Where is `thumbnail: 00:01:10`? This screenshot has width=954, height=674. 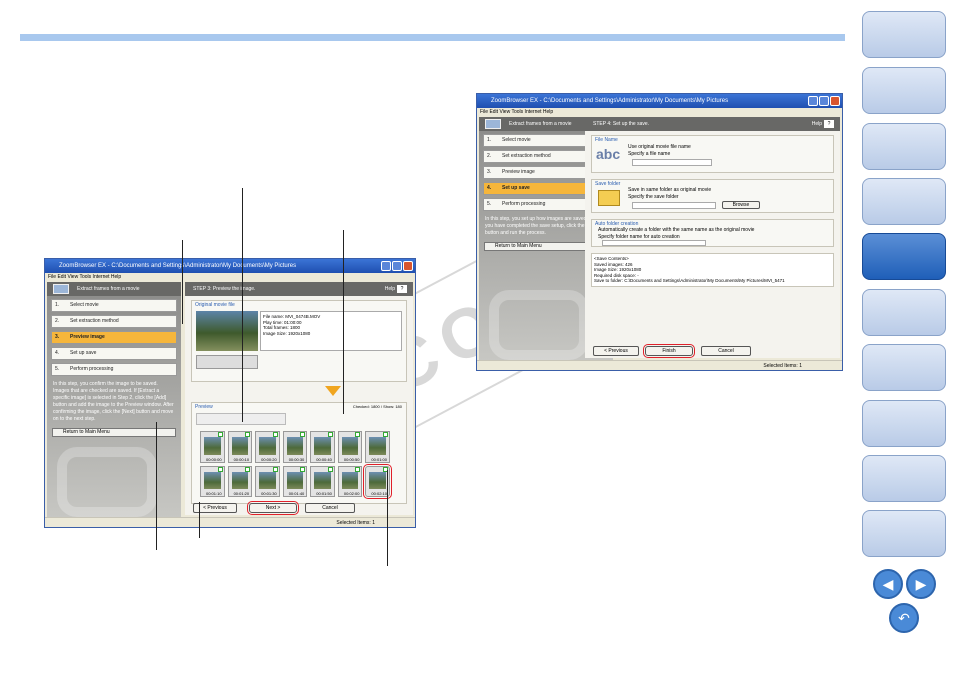
thumbnail: 00:01:10 is located at coordinates (212, 481).